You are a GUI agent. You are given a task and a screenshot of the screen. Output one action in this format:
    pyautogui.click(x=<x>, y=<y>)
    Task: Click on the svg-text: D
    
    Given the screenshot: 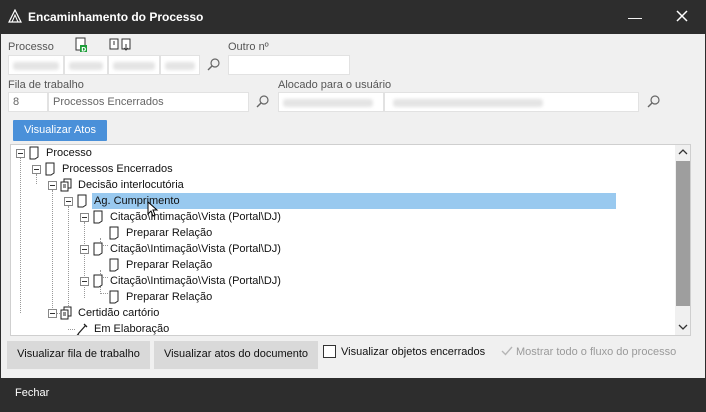 What is the action you would take?
    pyautogui.click(x=83, y=50)
    